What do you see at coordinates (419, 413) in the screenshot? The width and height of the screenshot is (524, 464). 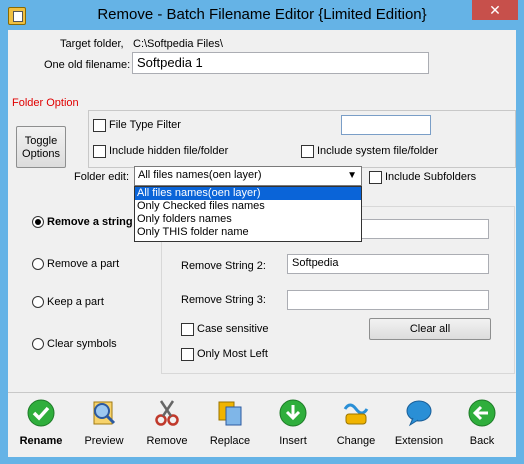 I see `speech-bubble-icon` at bounding box center [419, 413].